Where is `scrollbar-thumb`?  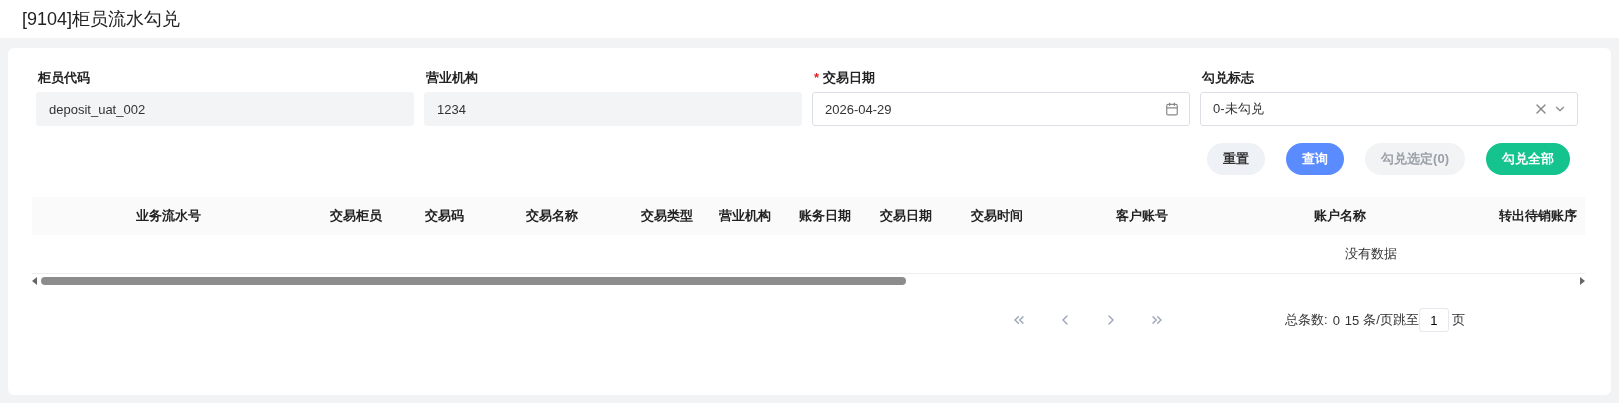 scrollbar-thumb is located at coordinates (473, 281).